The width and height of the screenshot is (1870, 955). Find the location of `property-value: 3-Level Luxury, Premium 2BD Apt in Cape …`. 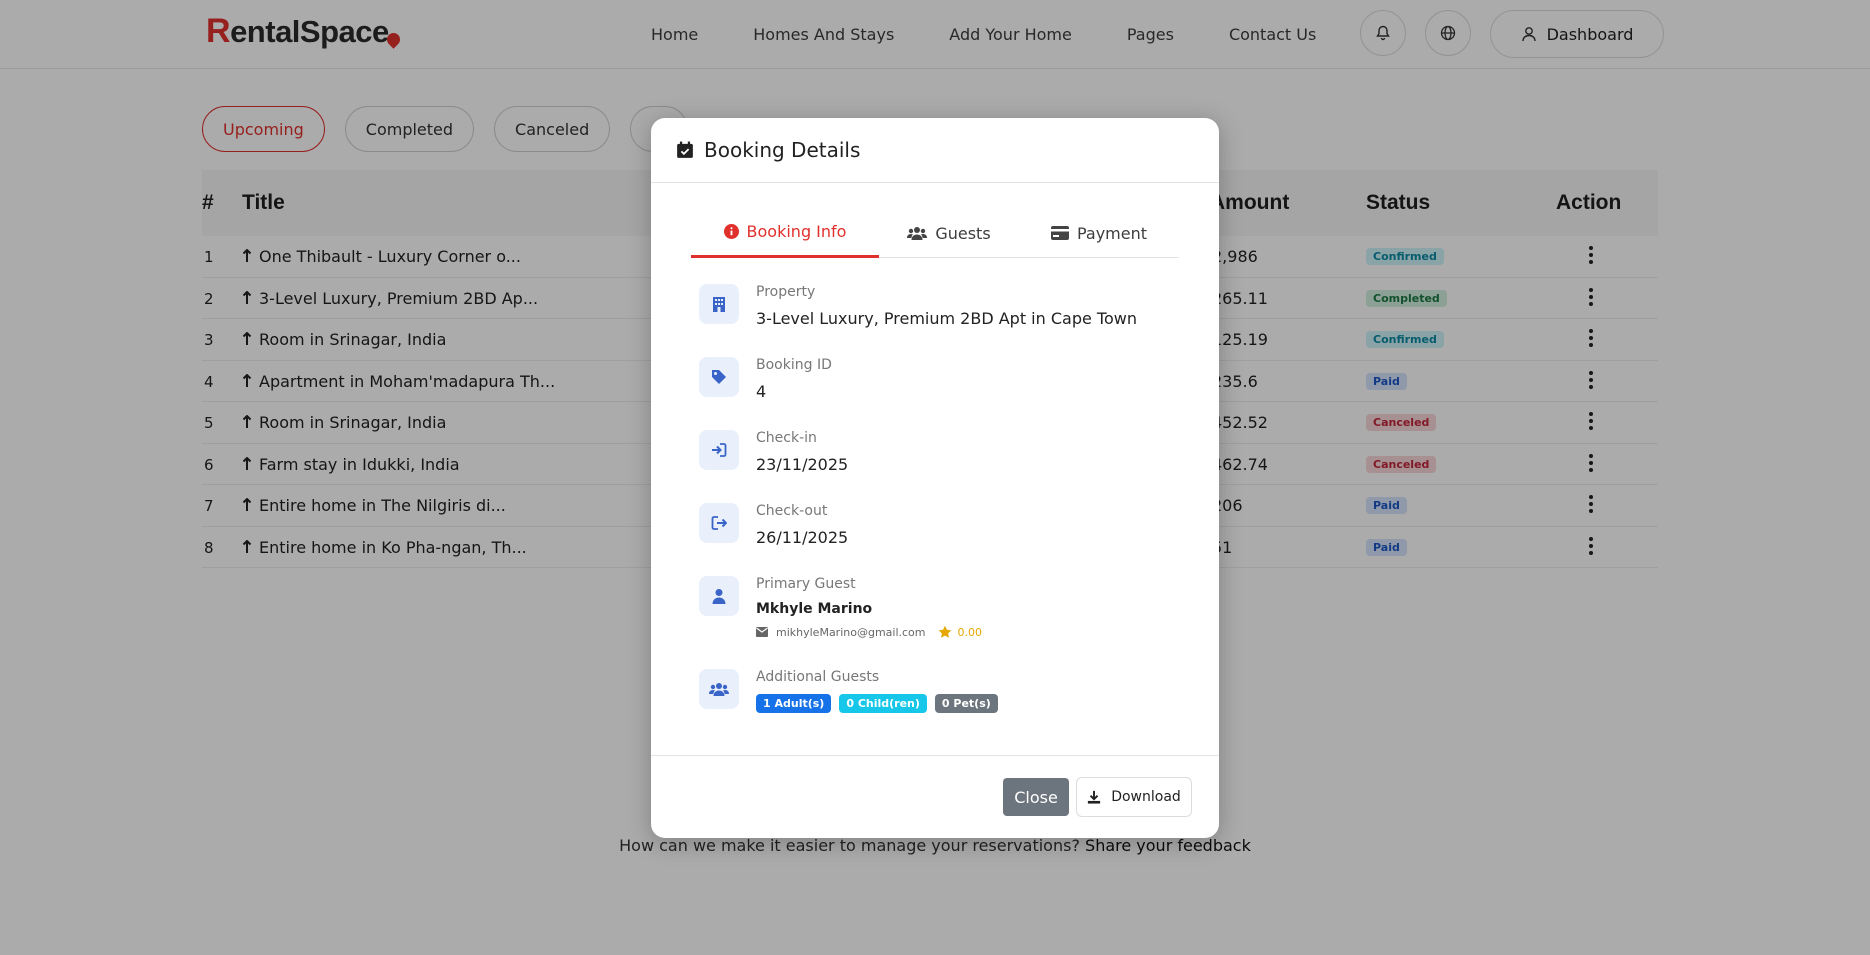

property-value: 3-Level Luxury, Premium 2BD Apt in Cape … is located at coordinates (946, 318).